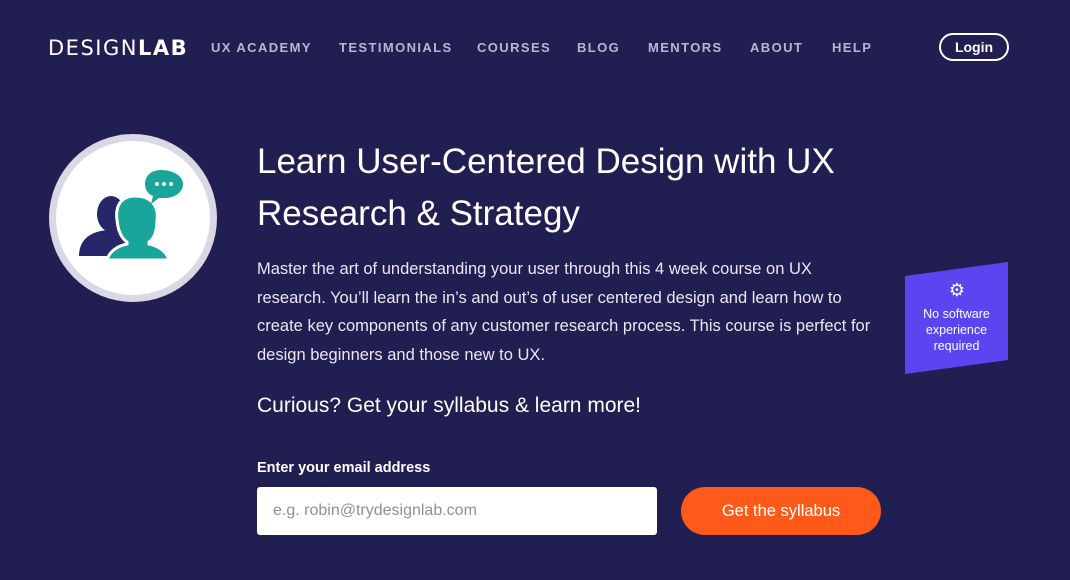 This screenshot has width=1070, height=580. Describe the element at coordinates (93, 48) in the screenshot. I see `logo-text-light: DESIGN` at that location.